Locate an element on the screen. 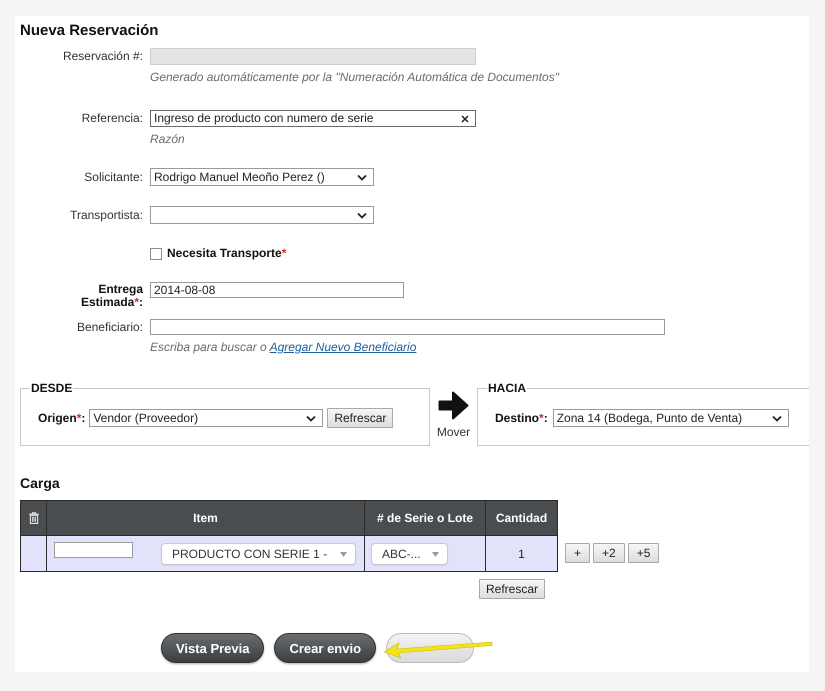  checkbox is located at coordinates (156, 254).